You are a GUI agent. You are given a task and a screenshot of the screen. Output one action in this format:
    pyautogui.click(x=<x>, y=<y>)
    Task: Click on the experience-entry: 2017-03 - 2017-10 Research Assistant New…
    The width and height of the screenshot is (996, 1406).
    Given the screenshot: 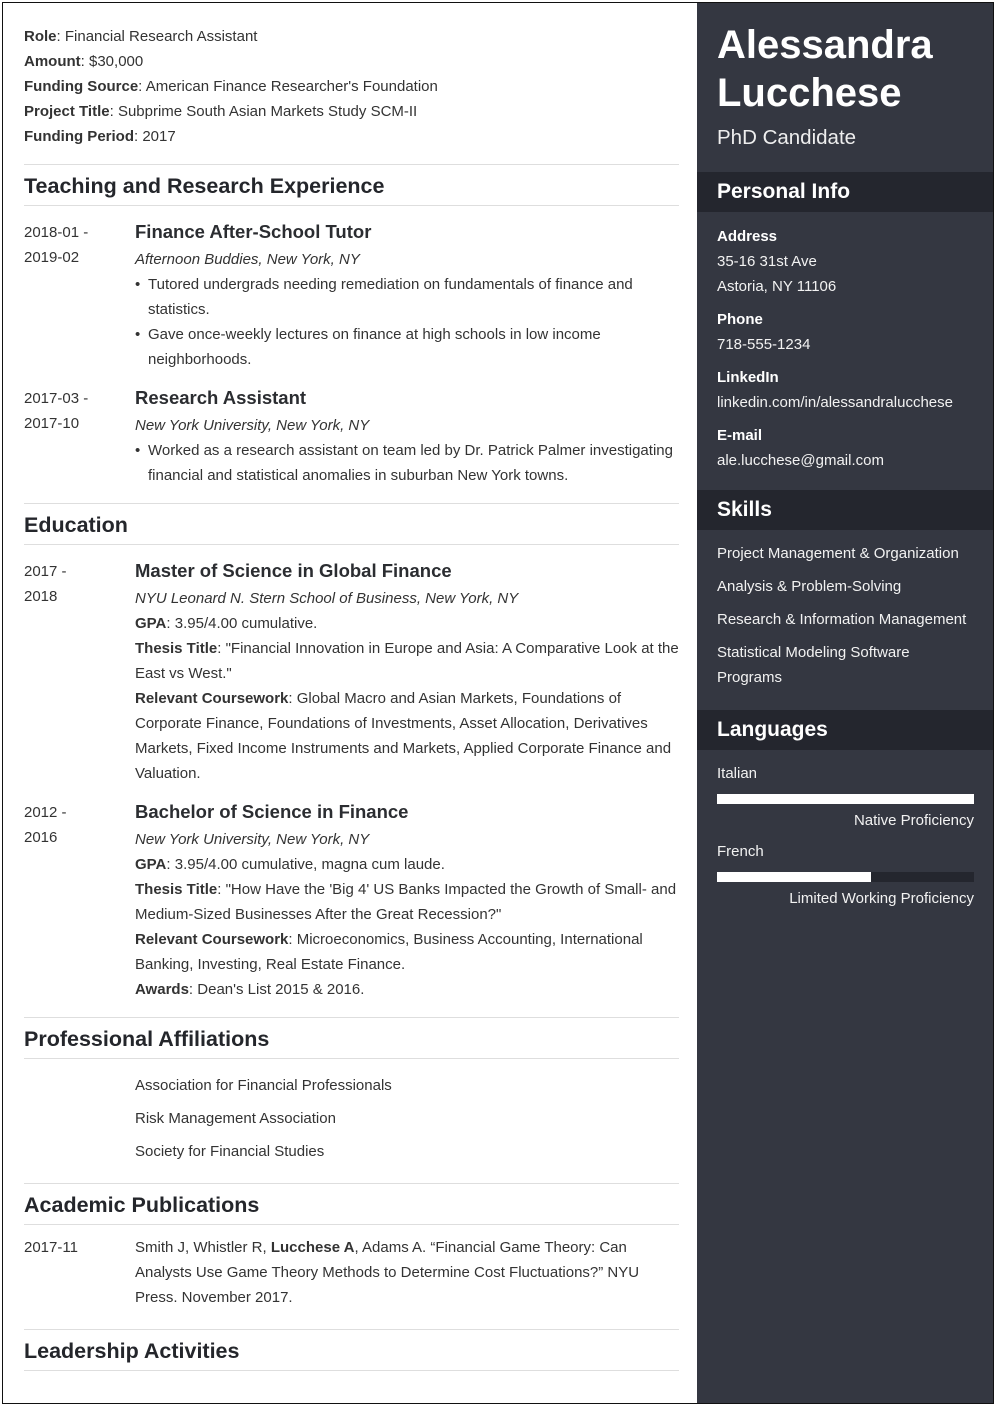 What is the action you would take?
    pyautogui.click(x=351, y=437)
    